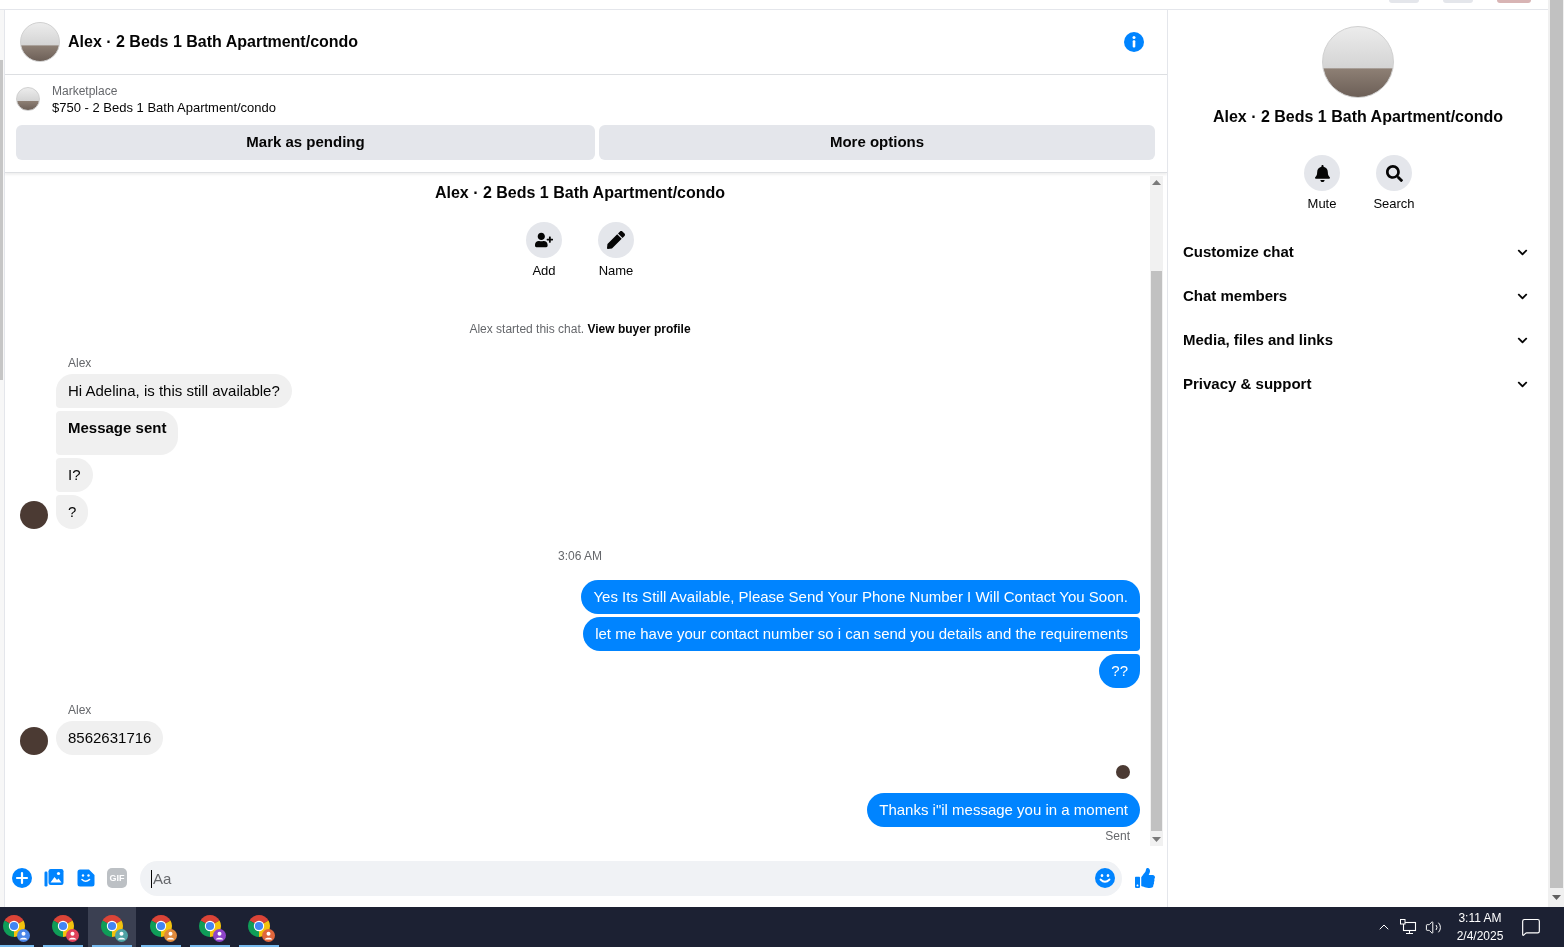  Describe the element at coordinates (580, 329) in the screenshot. I see `chat-start-notice: Alex started this chat. View buyer profile` at that location.